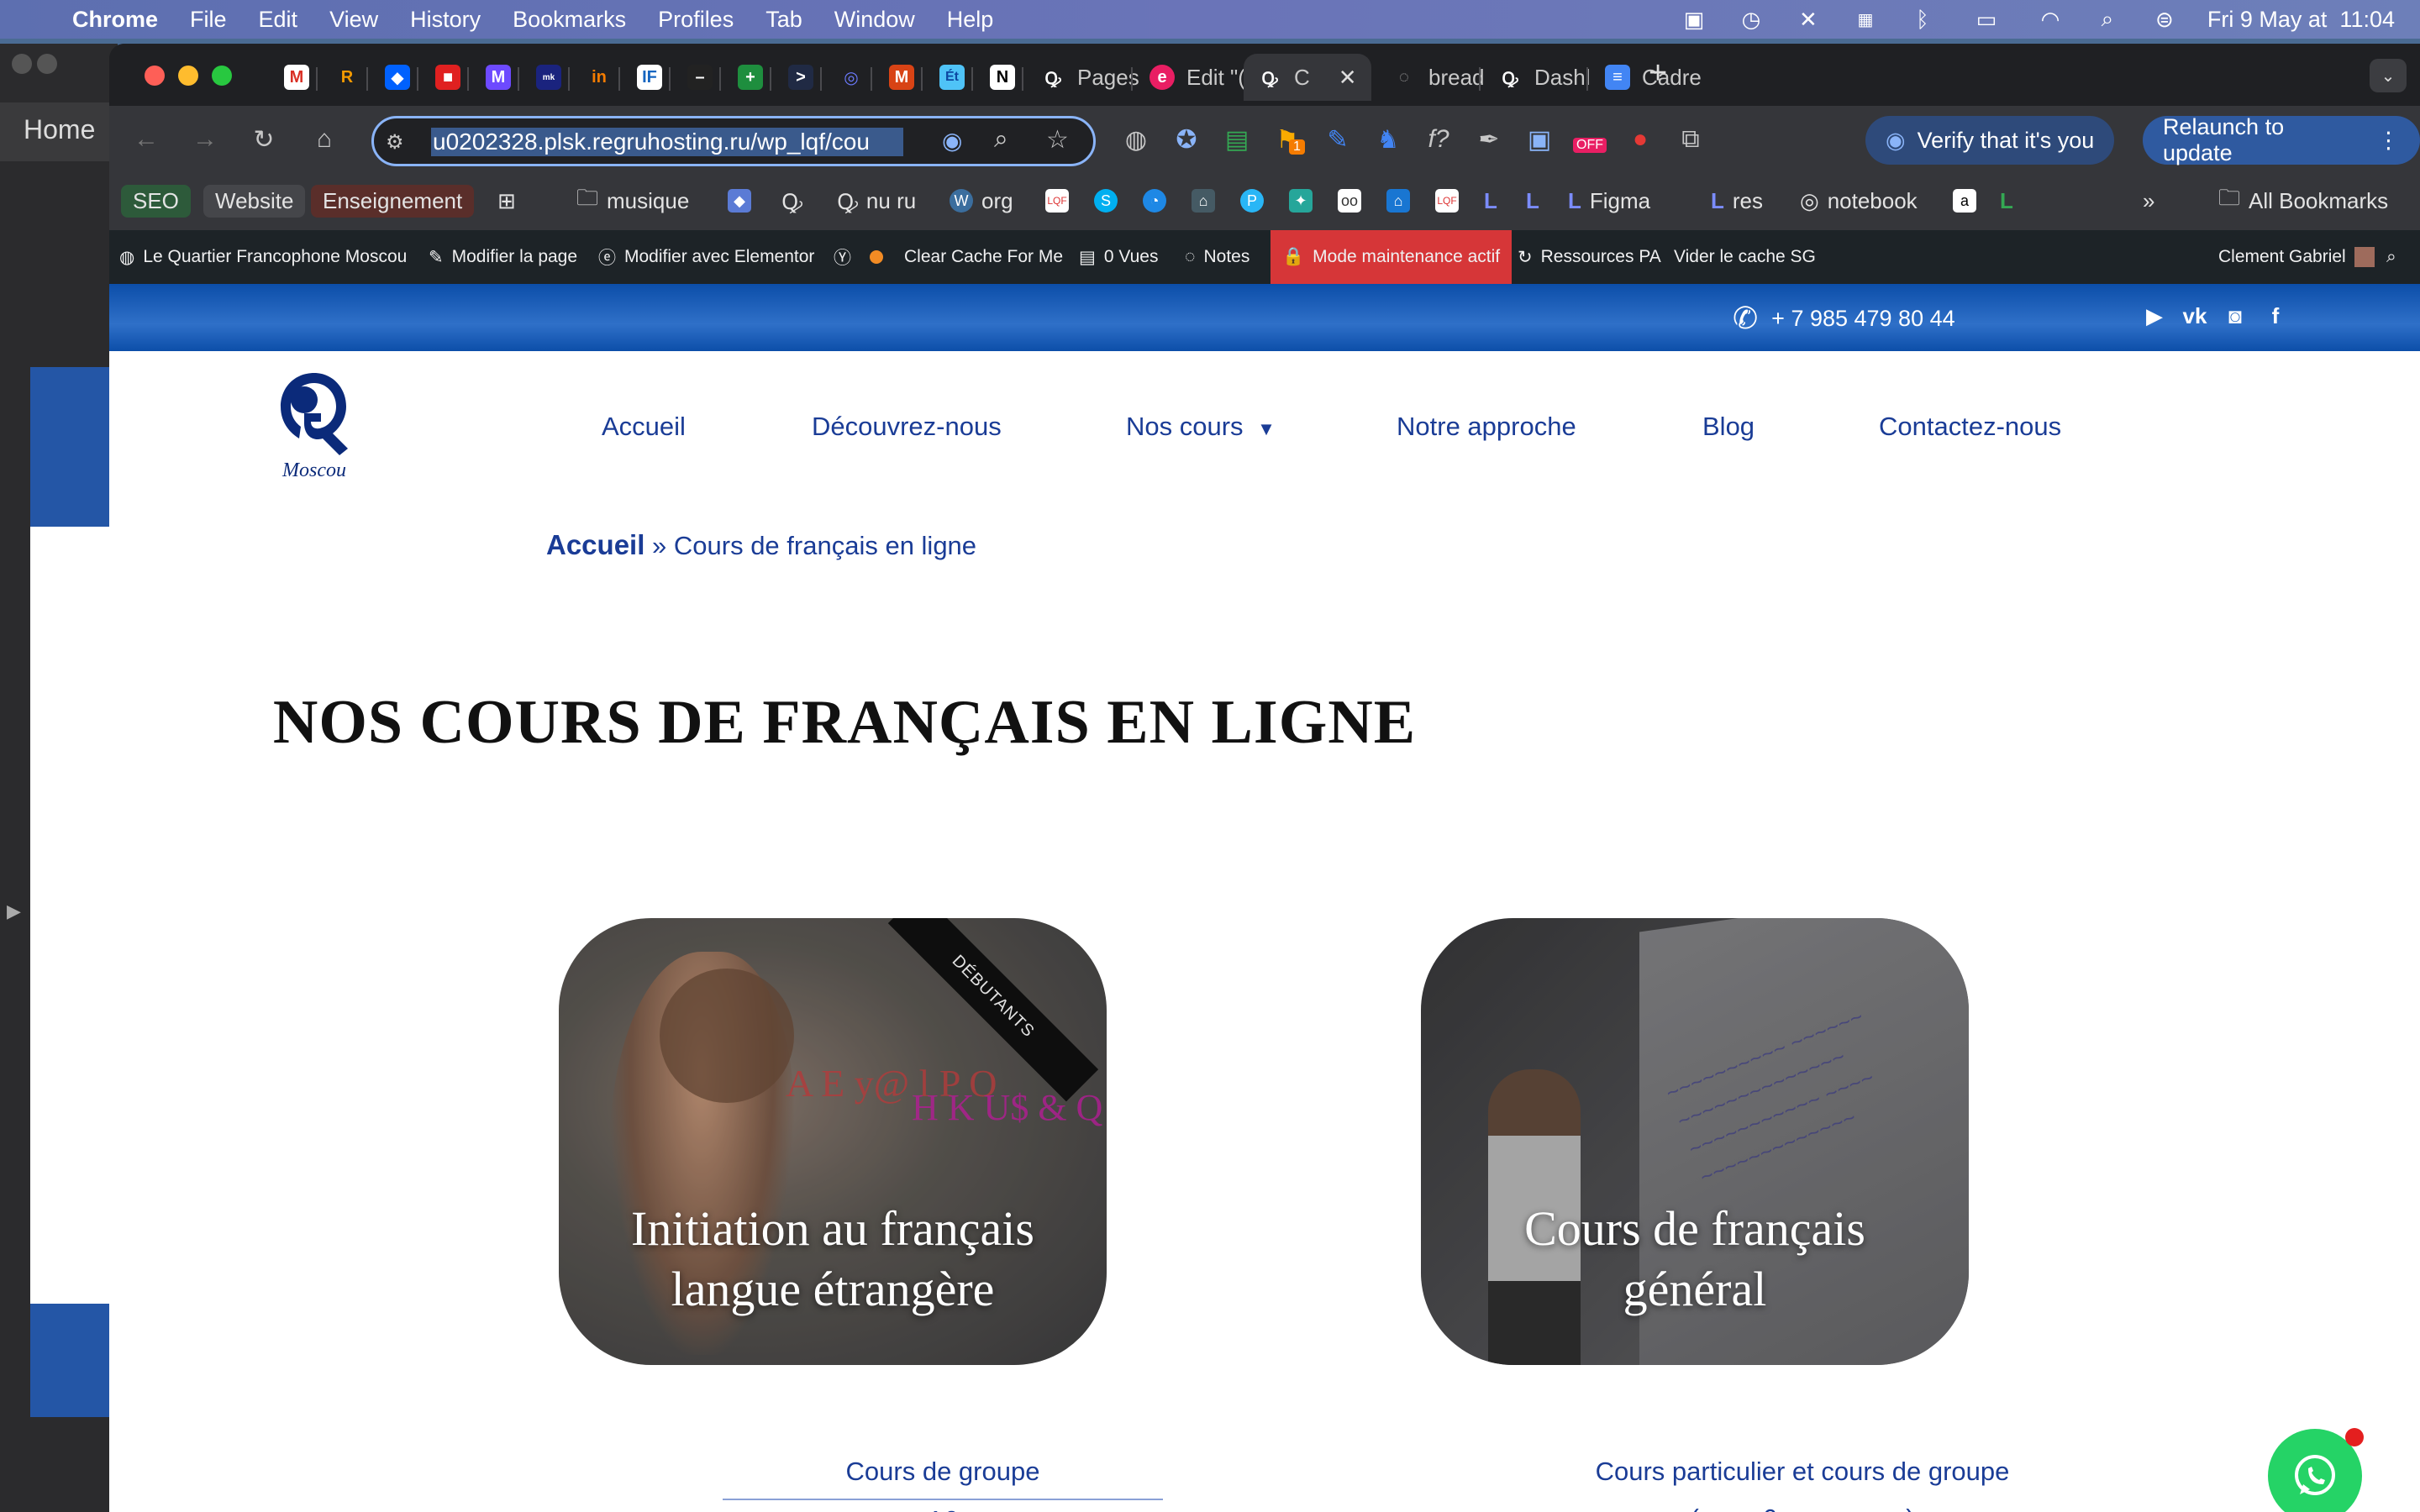 The height and width of the screenshot is (1512, 2420). Describe the element at coordinates (632, 200) in the screenshot. I see `bookmark-musique: 🗀 musique` at that location.